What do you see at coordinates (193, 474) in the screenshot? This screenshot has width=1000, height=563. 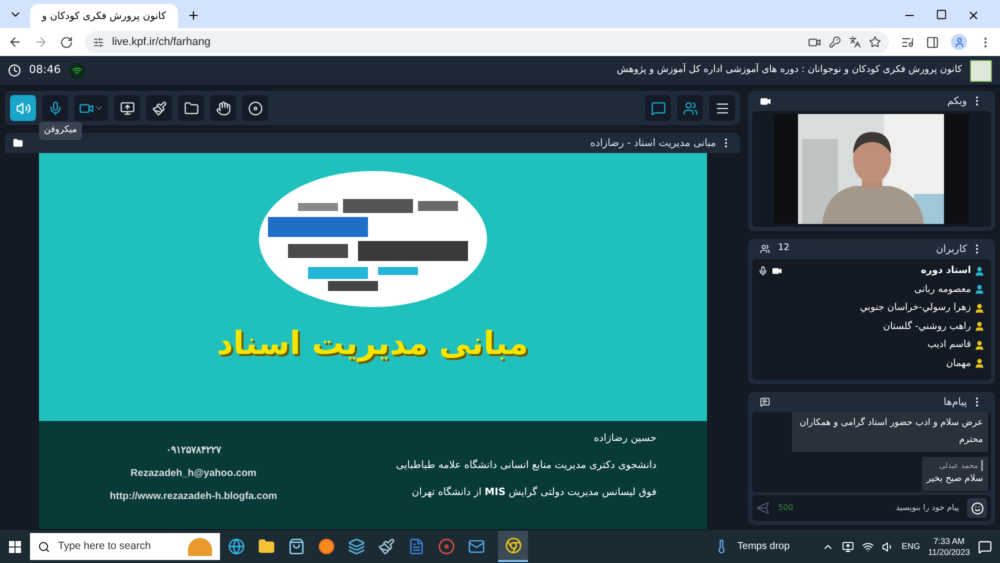 I see `contact-line: Rezazadeh_h@yahoo.com` at bounding box center [193, 474].